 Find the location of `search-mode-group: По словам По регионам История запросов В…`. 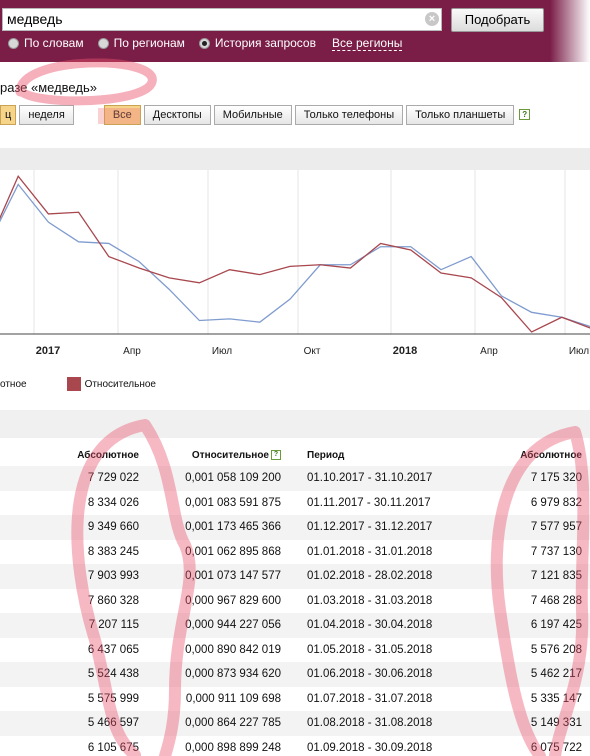

search-mode-group: По словам По регионам История запросов В… is located at coordinates (205, 43).